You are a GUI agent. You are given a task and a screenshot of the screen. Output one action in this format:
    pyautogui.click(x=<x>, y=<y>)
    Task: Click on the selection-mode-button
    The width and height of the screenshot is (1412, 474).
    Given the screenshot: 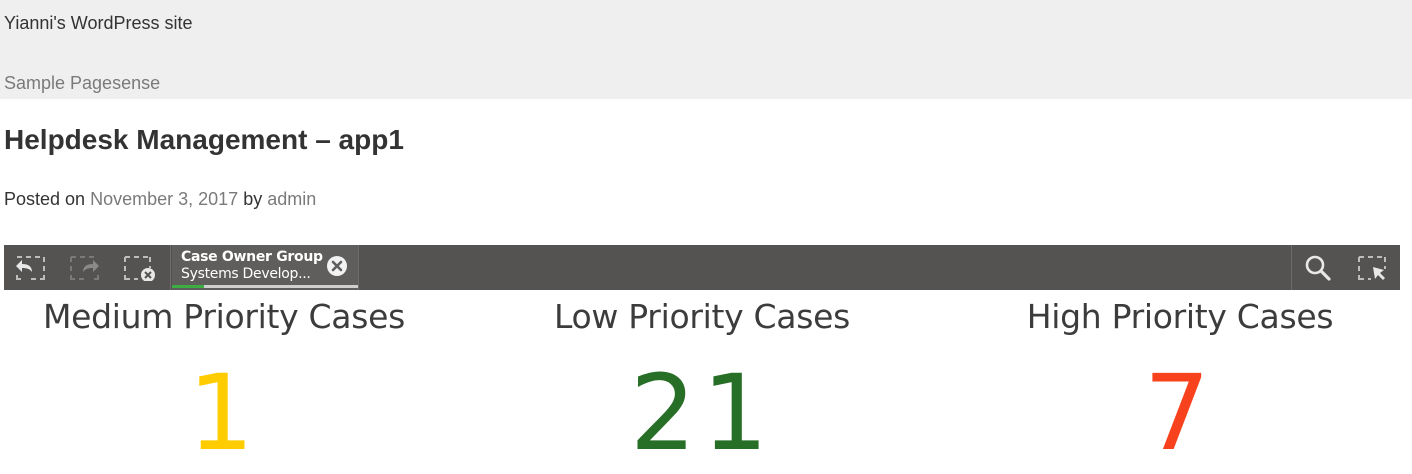 What is the action you would take?
    pyautogui.click(x=1372, y=267)
    